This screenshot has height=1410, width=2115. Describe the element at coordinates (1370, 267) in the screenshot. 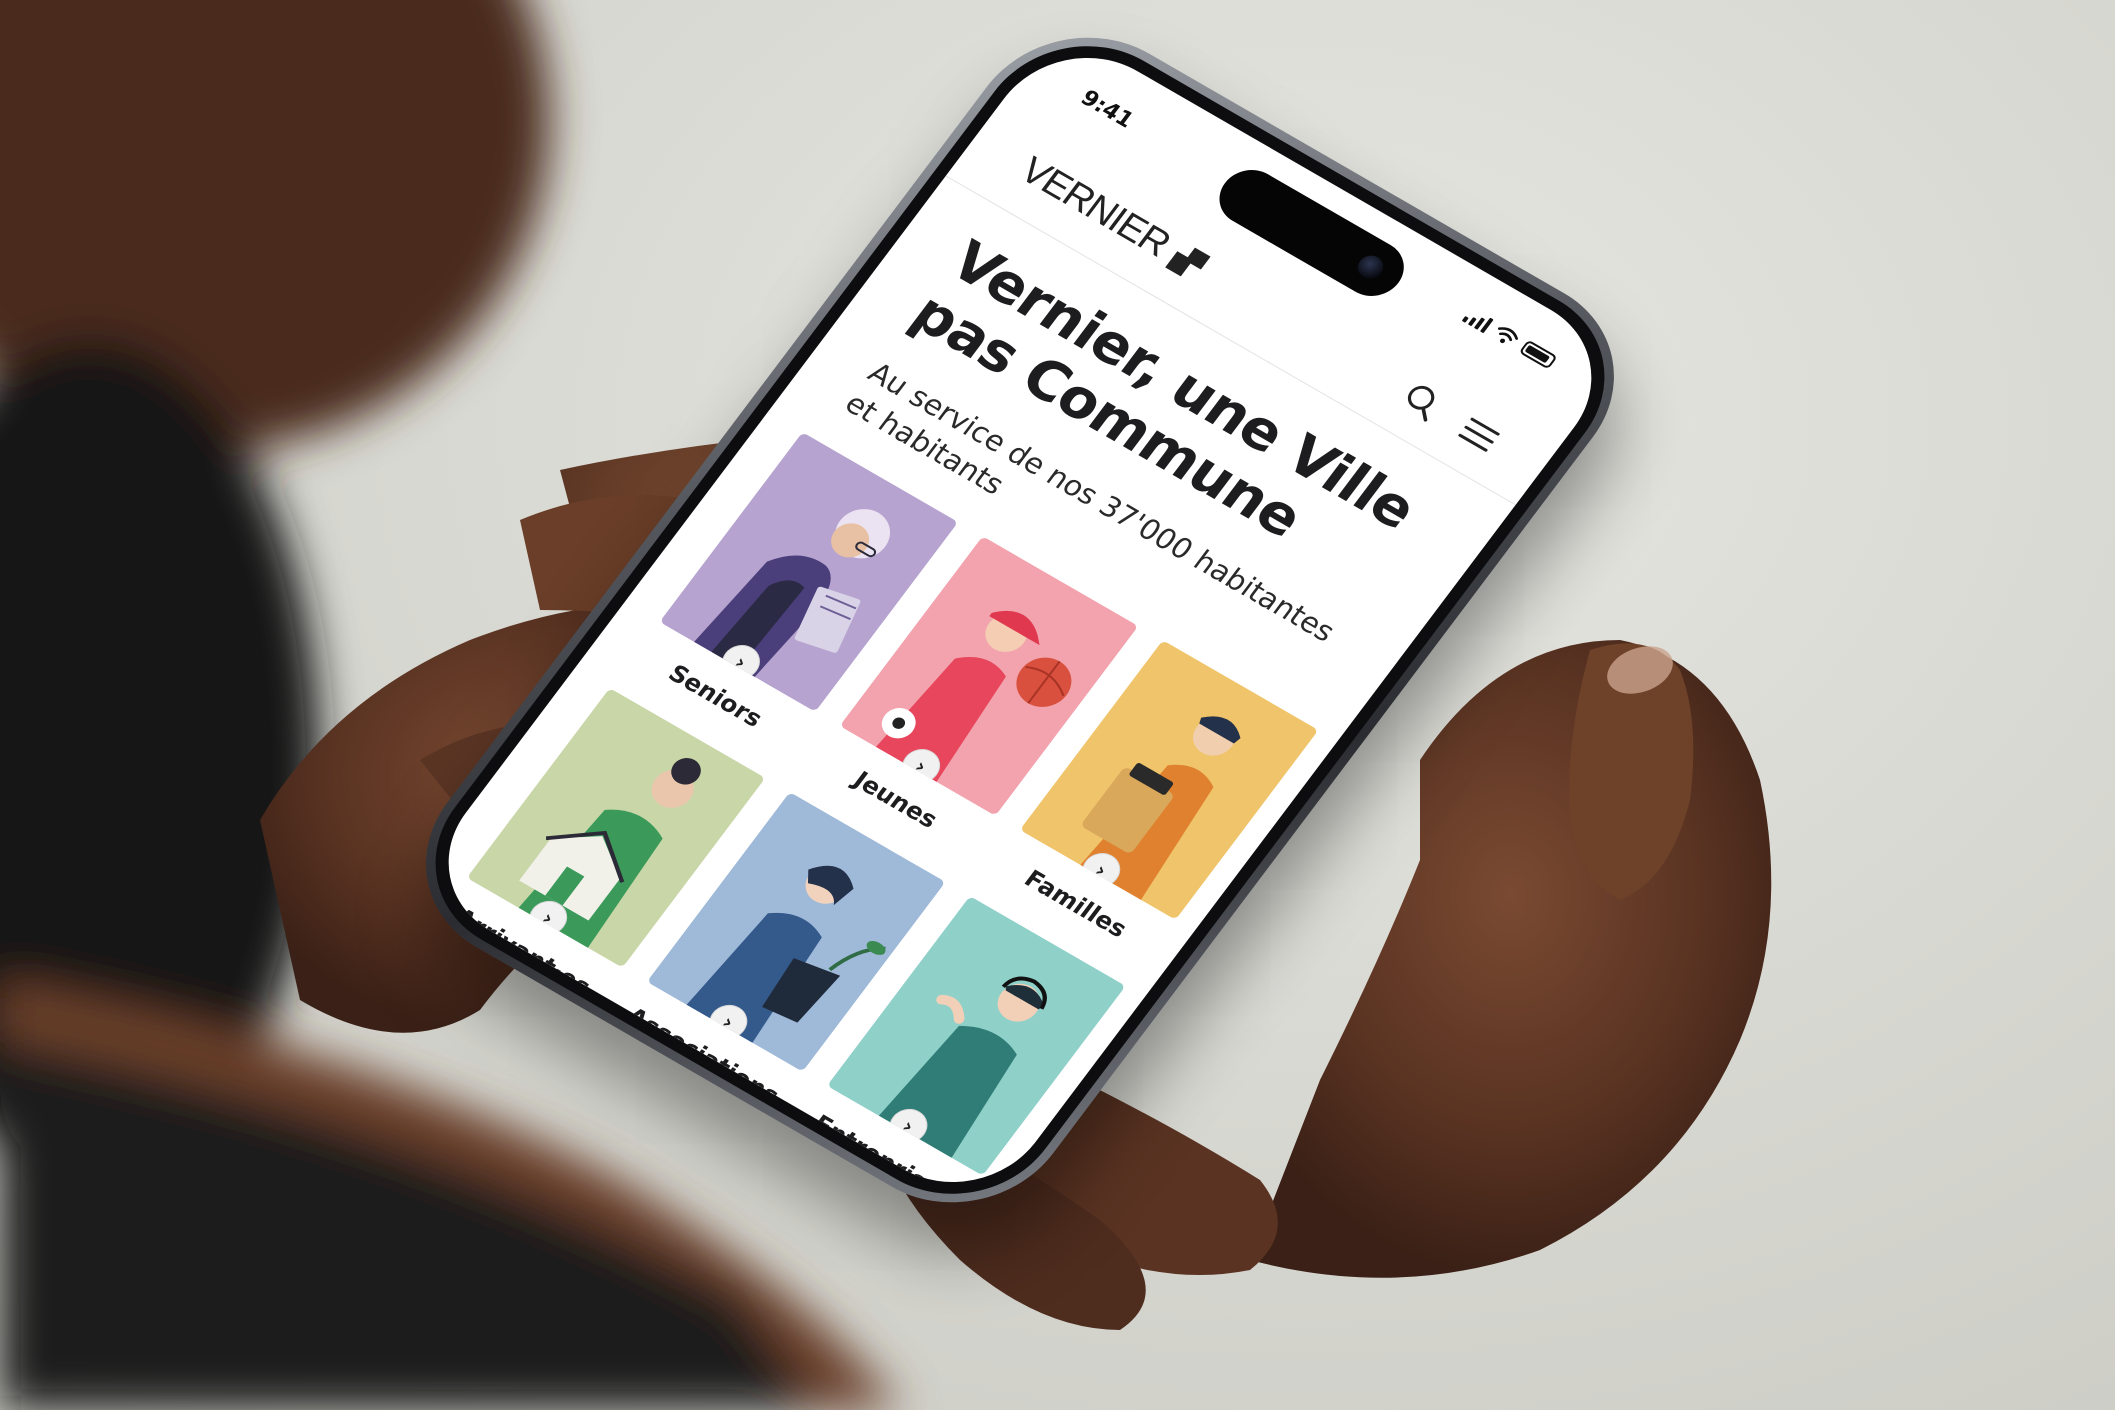

I see `camera-icon` at that location.